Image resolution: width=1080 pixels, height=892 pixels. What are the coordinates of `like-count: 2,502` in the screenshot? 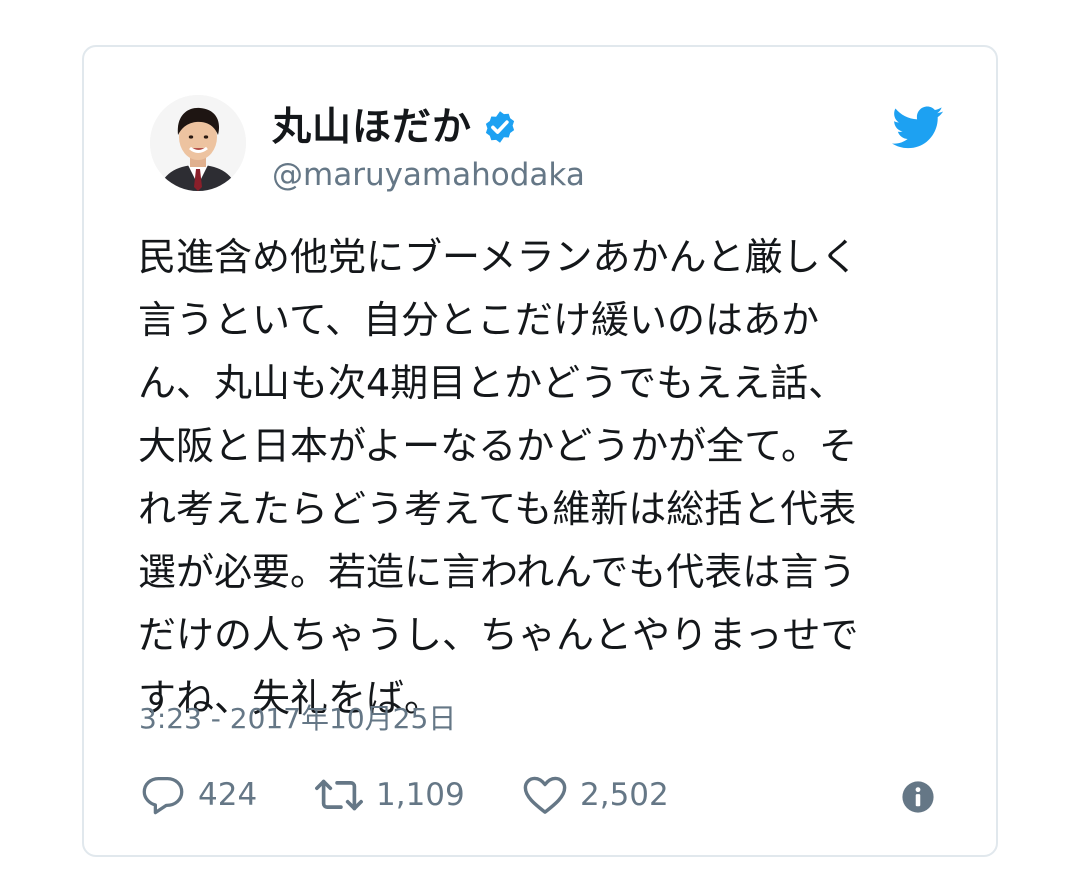 It's located at (624, 794).